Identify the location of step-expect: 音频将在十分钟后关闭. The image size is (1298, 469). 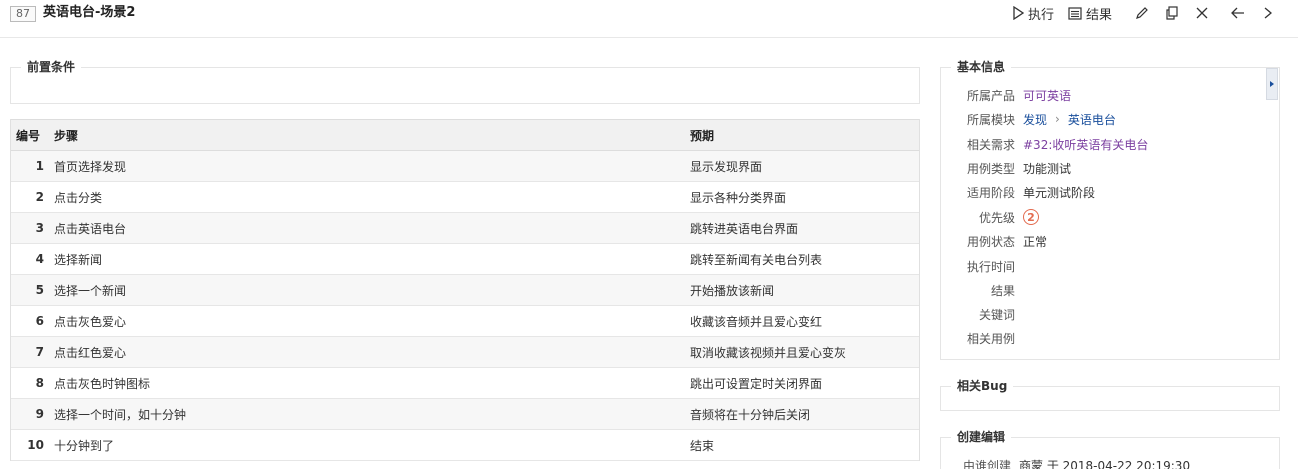
(803, 414).